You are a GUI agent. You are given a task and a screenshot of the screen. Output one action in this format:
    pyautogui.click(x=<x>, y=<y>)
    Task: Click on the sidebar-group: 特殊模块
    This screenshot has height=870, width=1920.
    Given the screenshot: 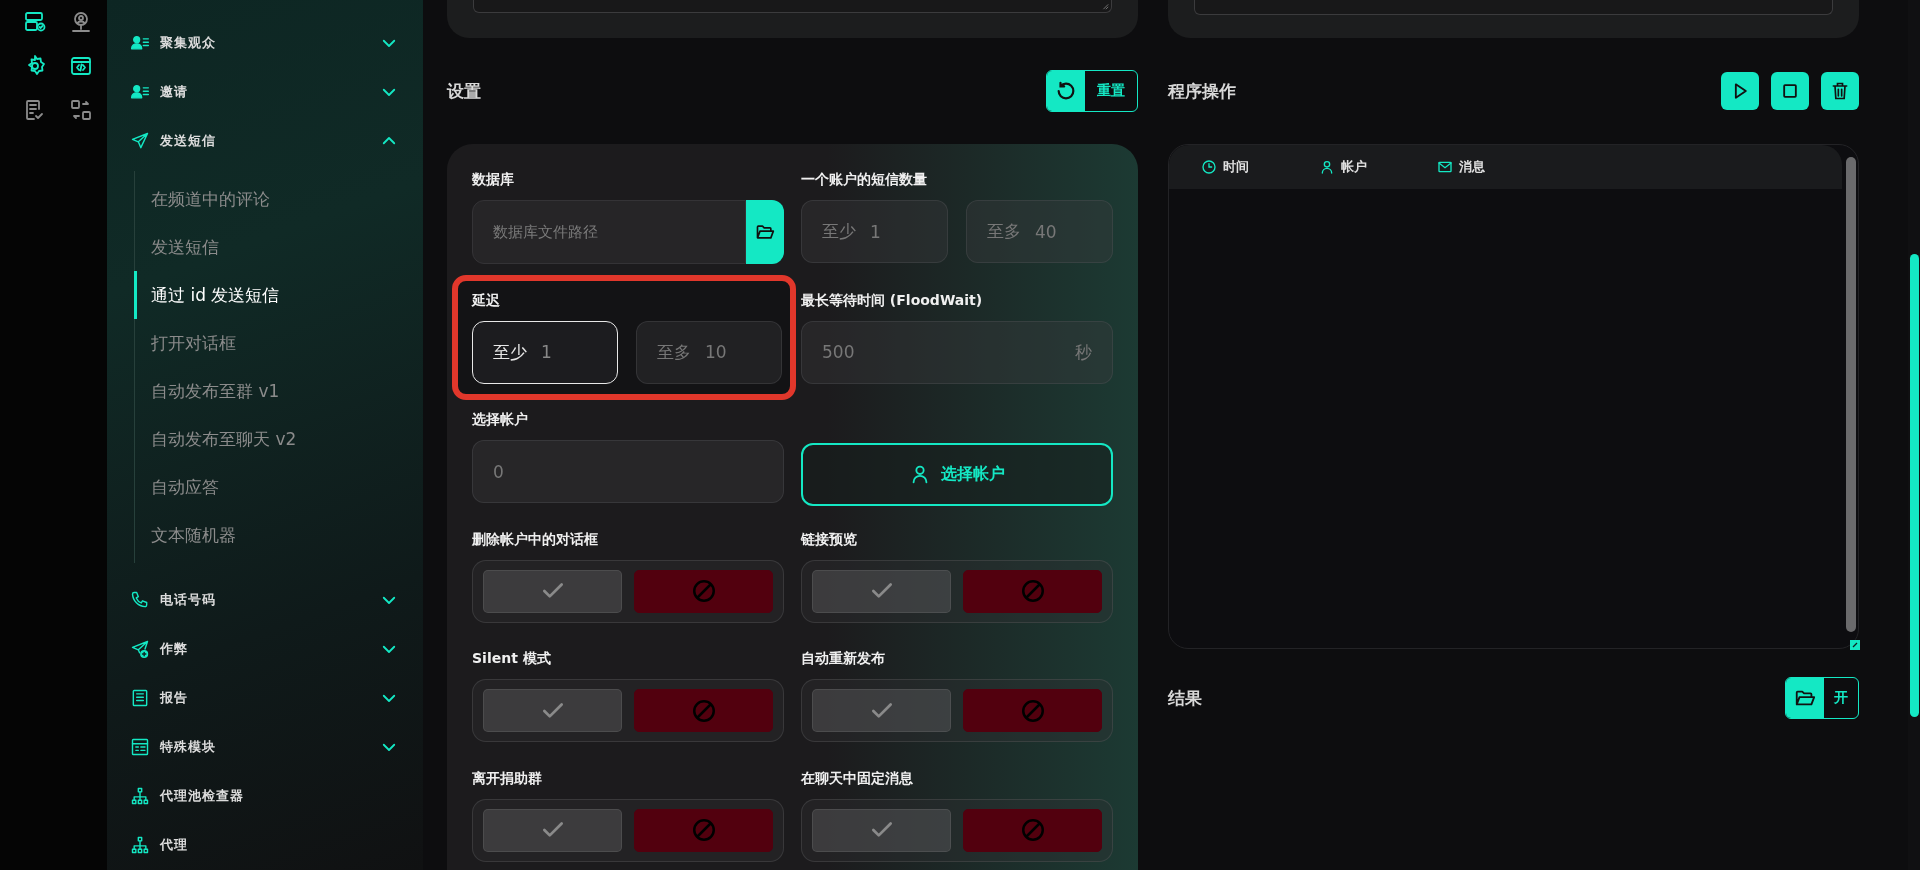 What is the action you would take?
    pyautogui.click(x=264, y=746)
    